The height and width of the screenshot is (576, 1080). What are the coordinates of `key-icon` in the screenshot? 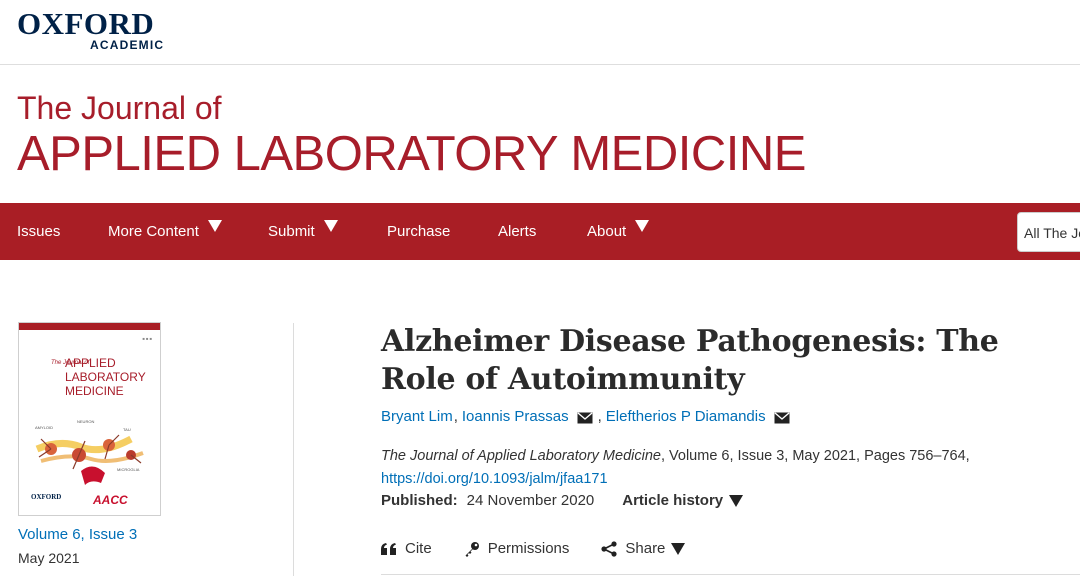 It's located at (472, 549).